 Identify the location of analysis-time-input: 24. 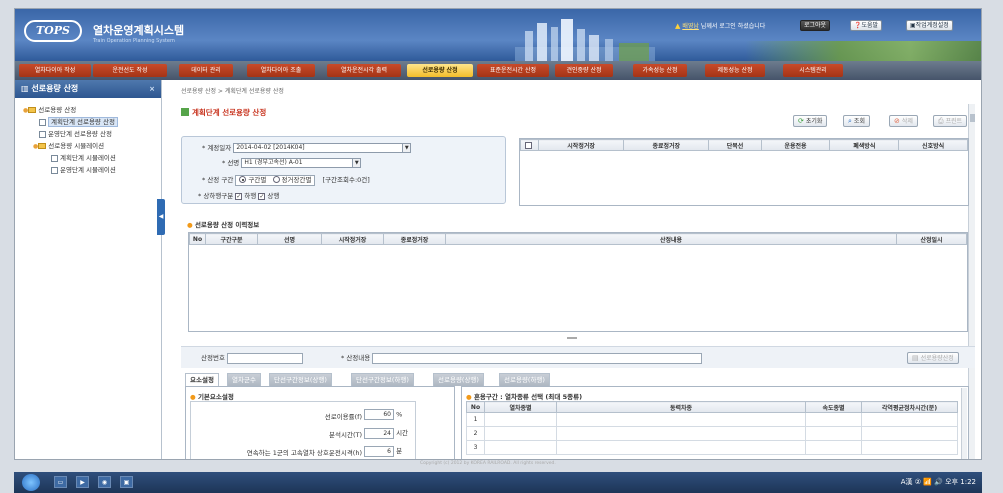
(379, 433).